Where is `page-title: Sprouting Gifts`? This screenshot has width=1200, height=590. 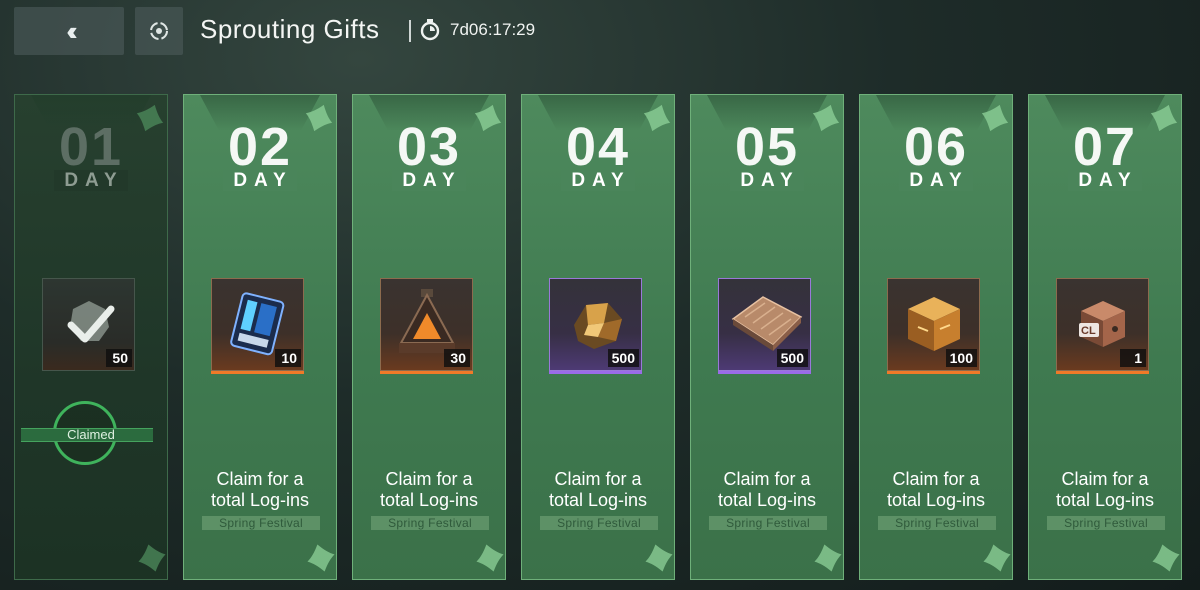
page-title: Sprouting Gifts is located at coordinates (290, 29).